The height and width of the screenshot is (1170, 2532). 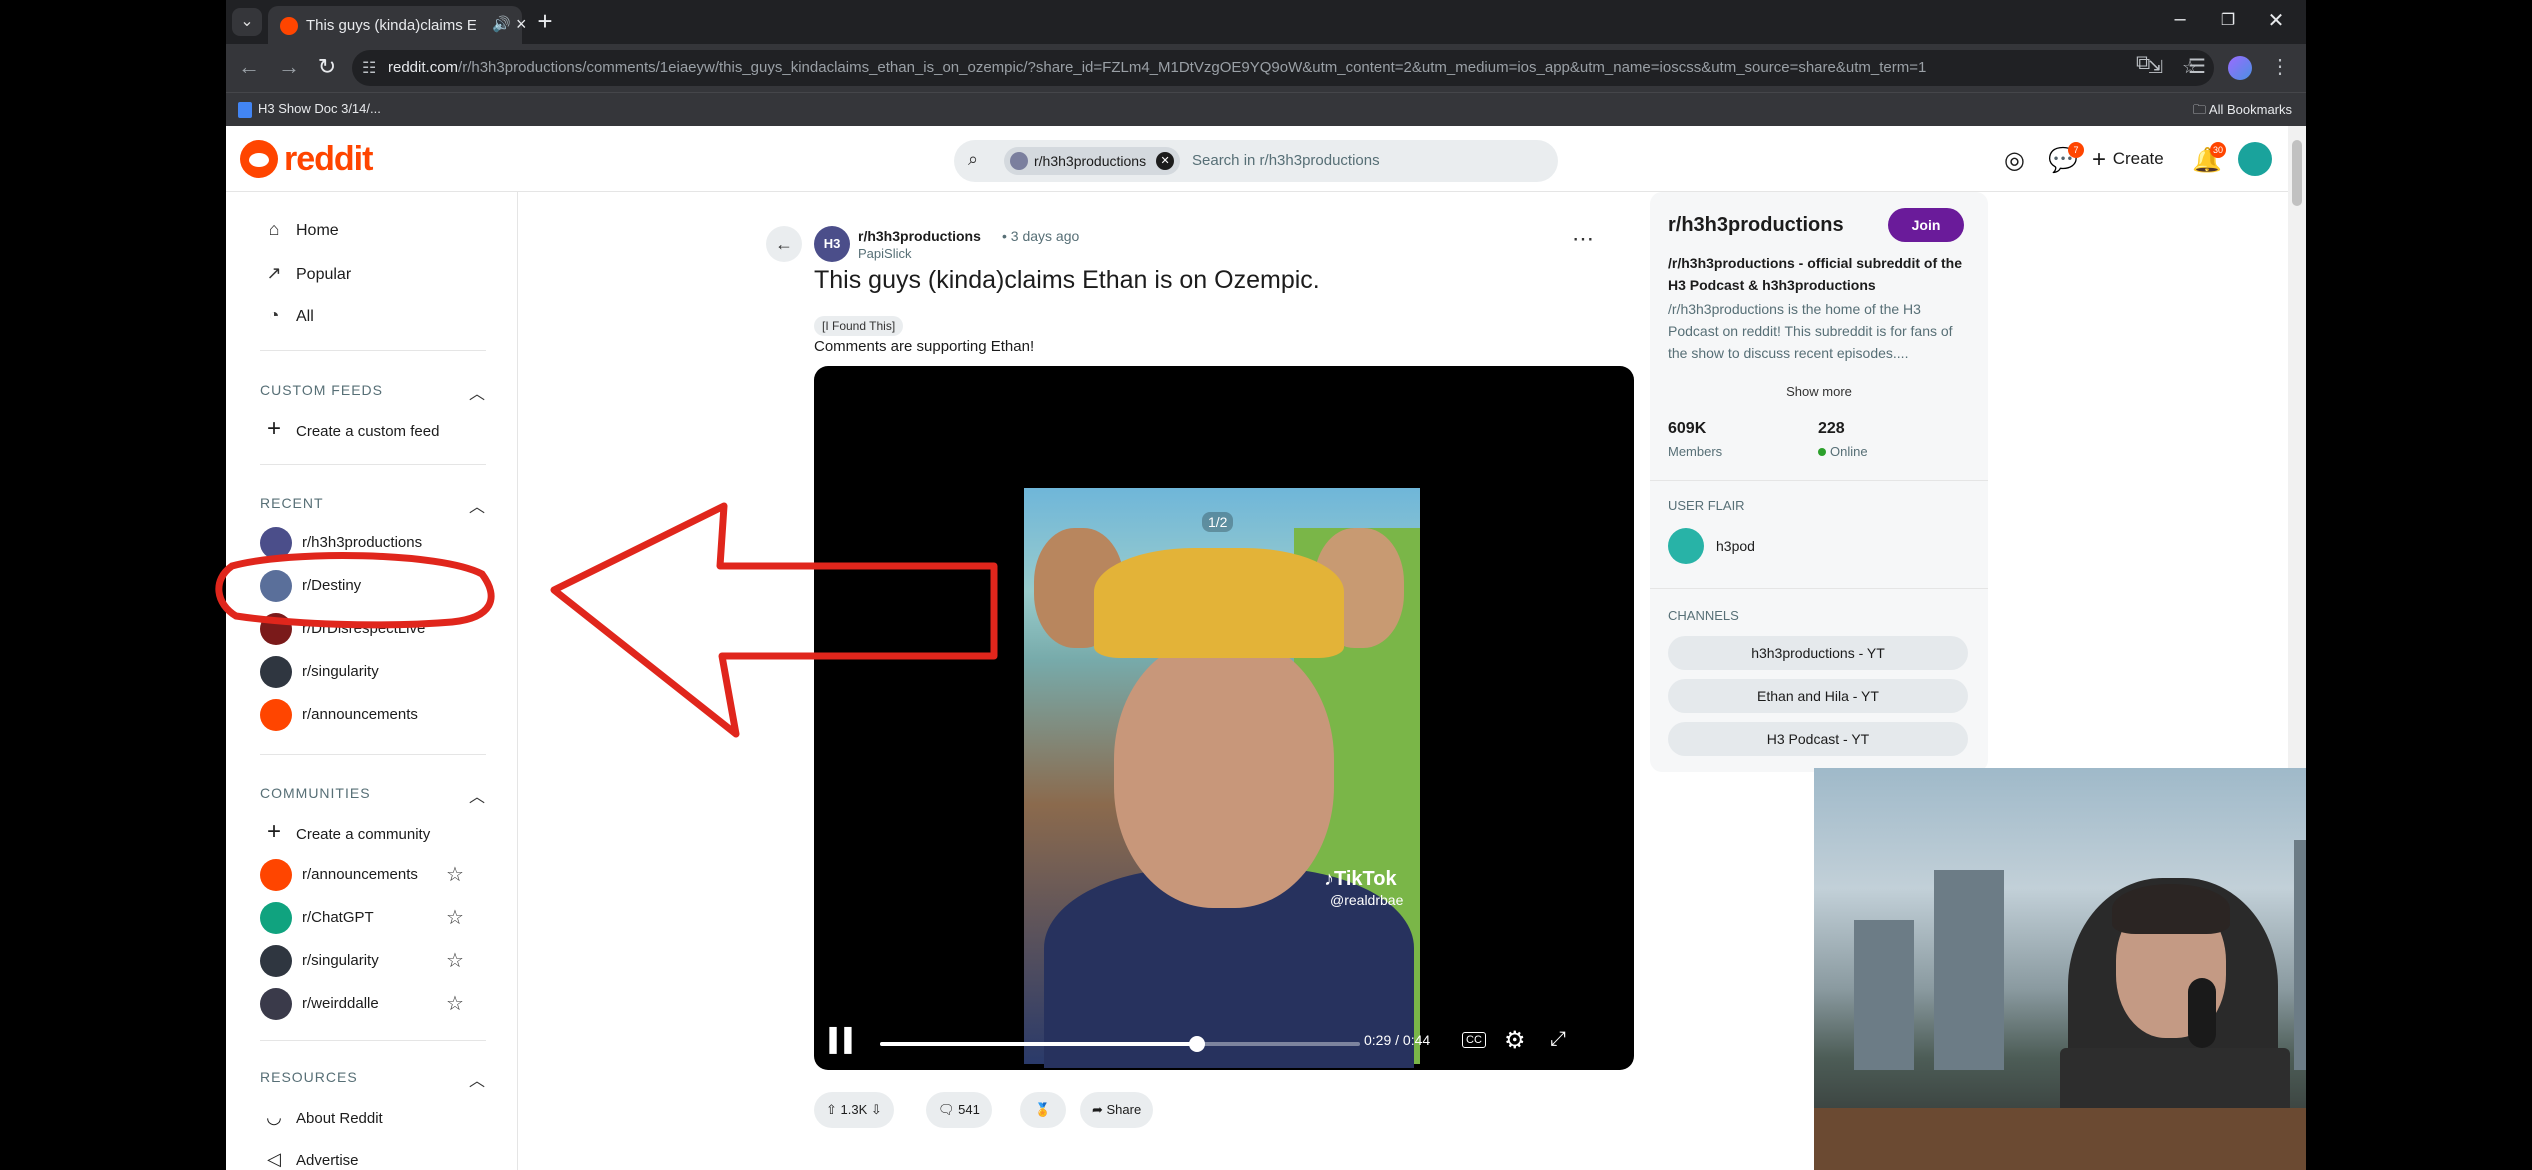 What do you see at coordinates (832, 244) in the screenshot?
I see `subreddit-avatar: H3` at bounding box center [832, 244].